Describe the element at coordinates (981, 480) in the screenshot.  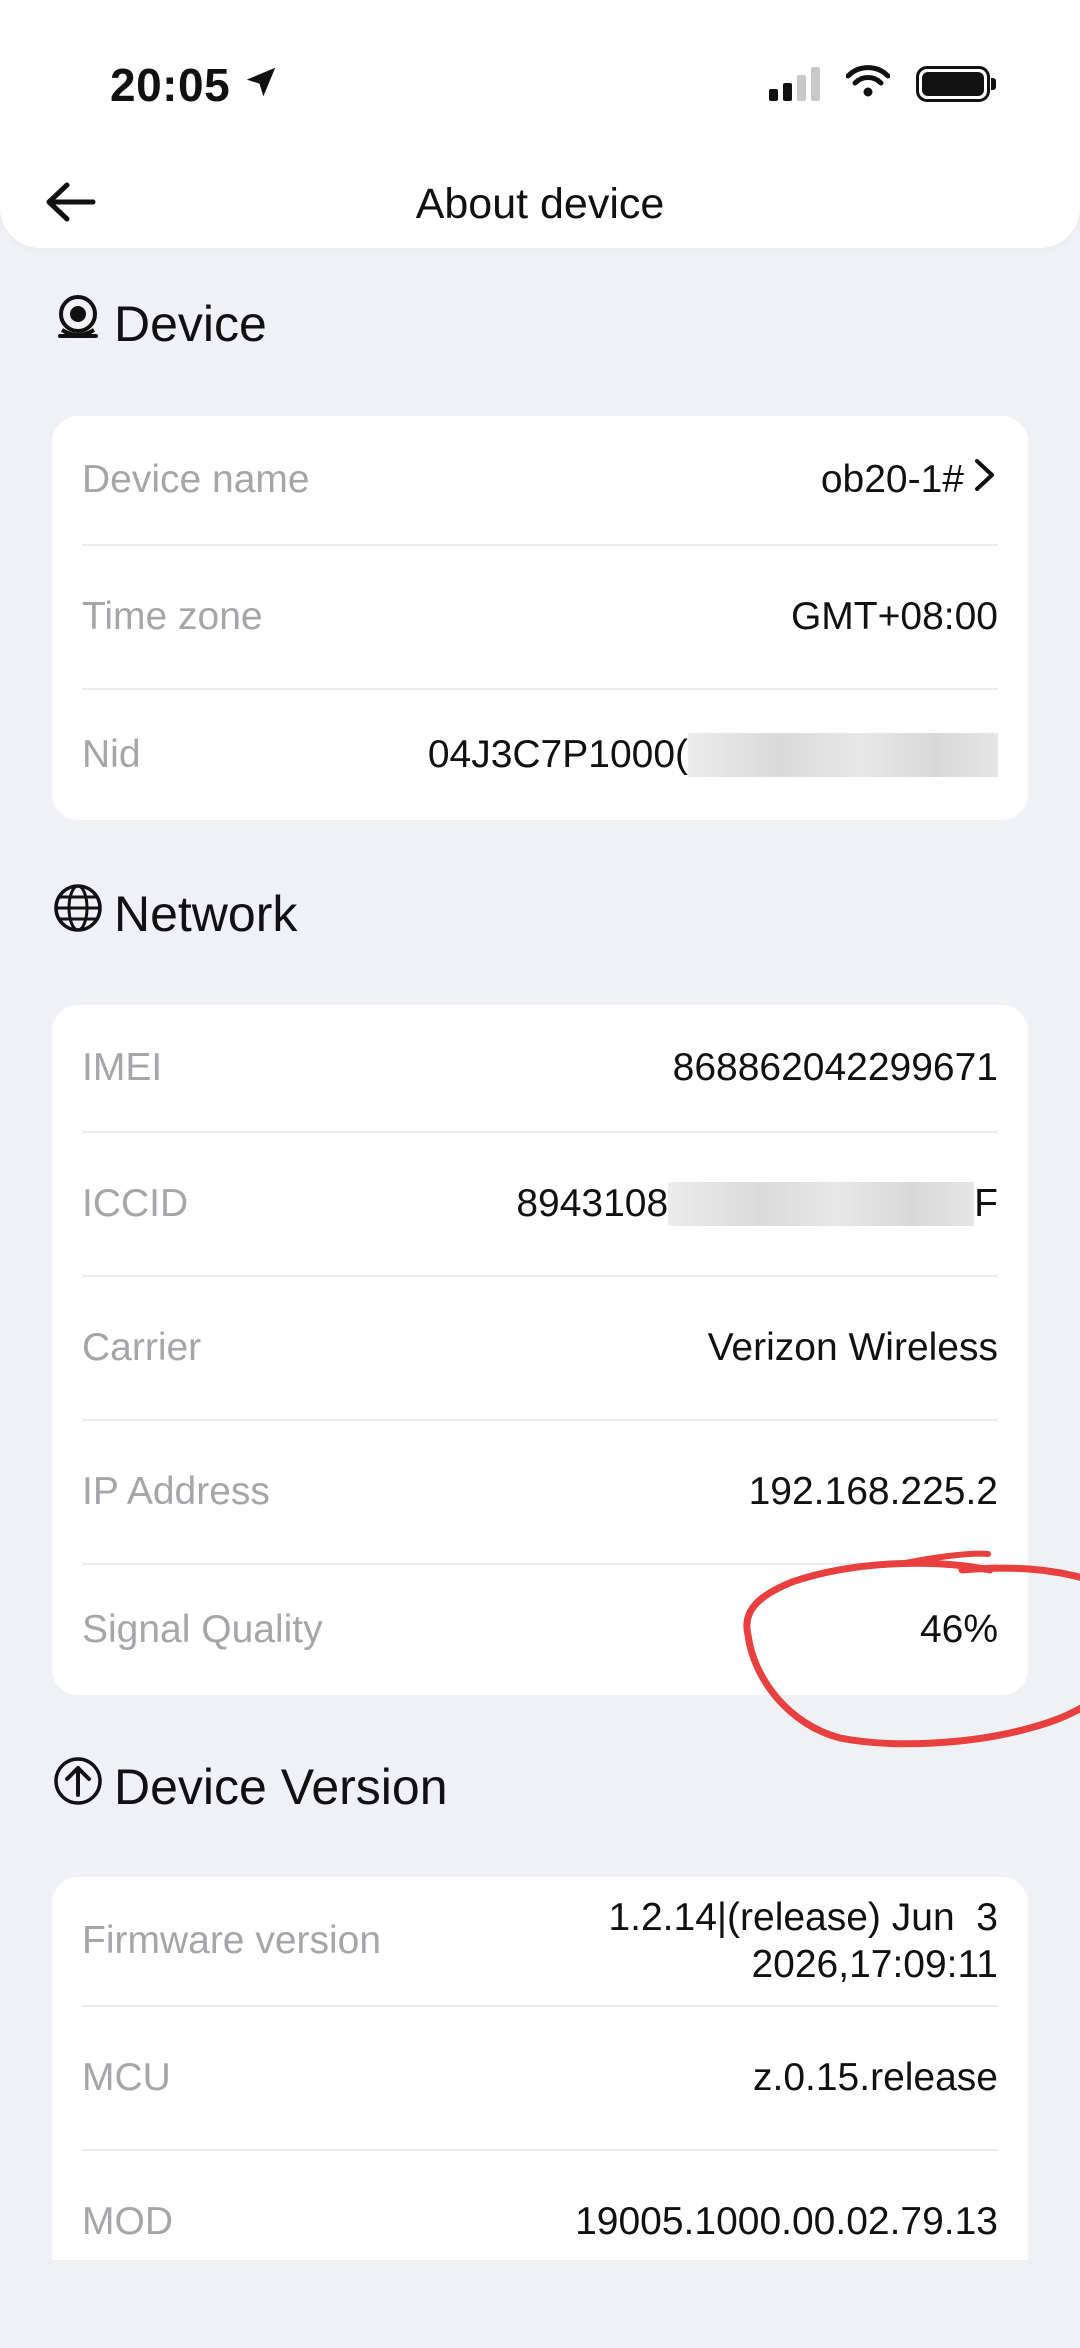
I see `chevron-right-icon` at that location.